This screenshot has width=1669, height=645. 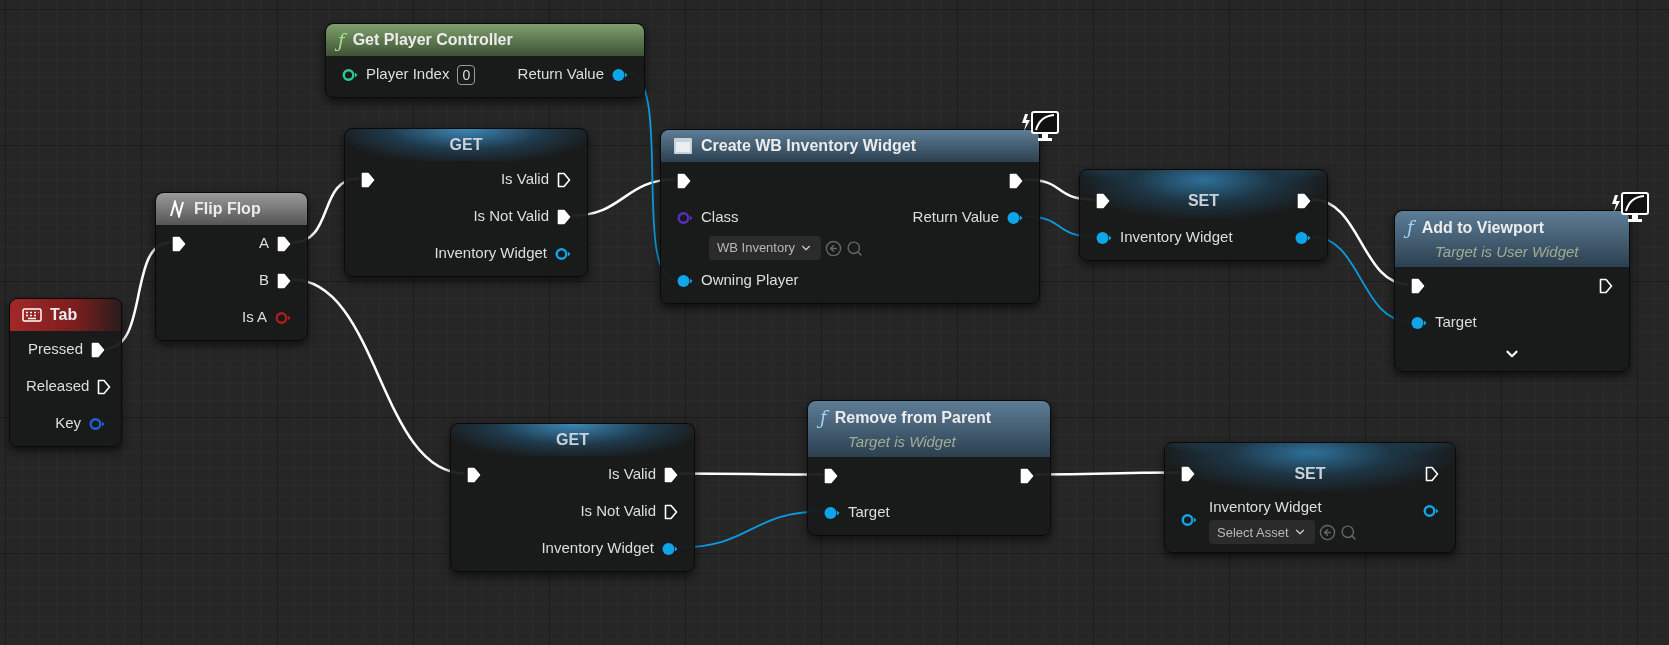 What do you see at coordinates (1512, 291) in the screenshot?
I see `graph-node: ƒ Add to Viewport Target is User Widget Target` at bounding box center [1512, 291].